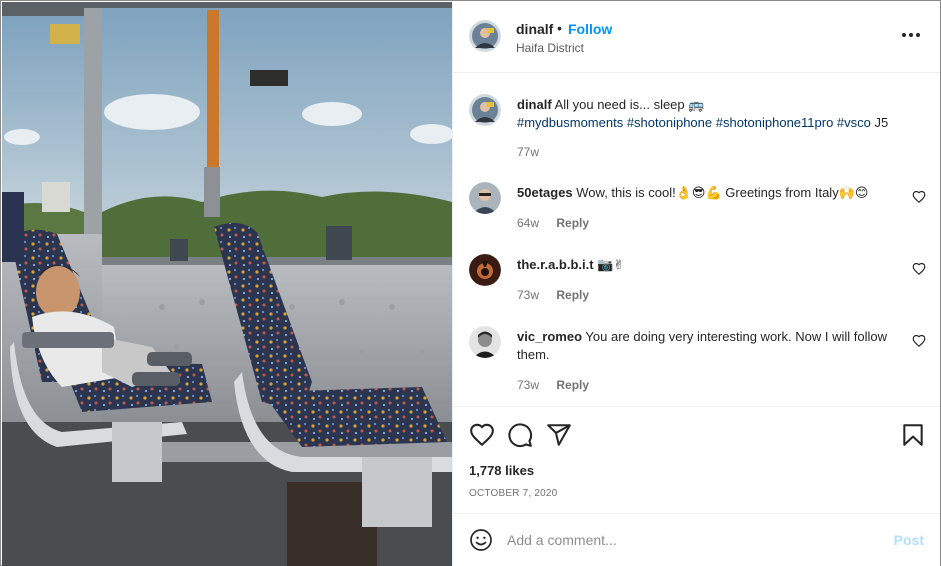  Describe the element at coordinates (590, 29) in the screenshot. I see `follow-button: Follow` at that location.